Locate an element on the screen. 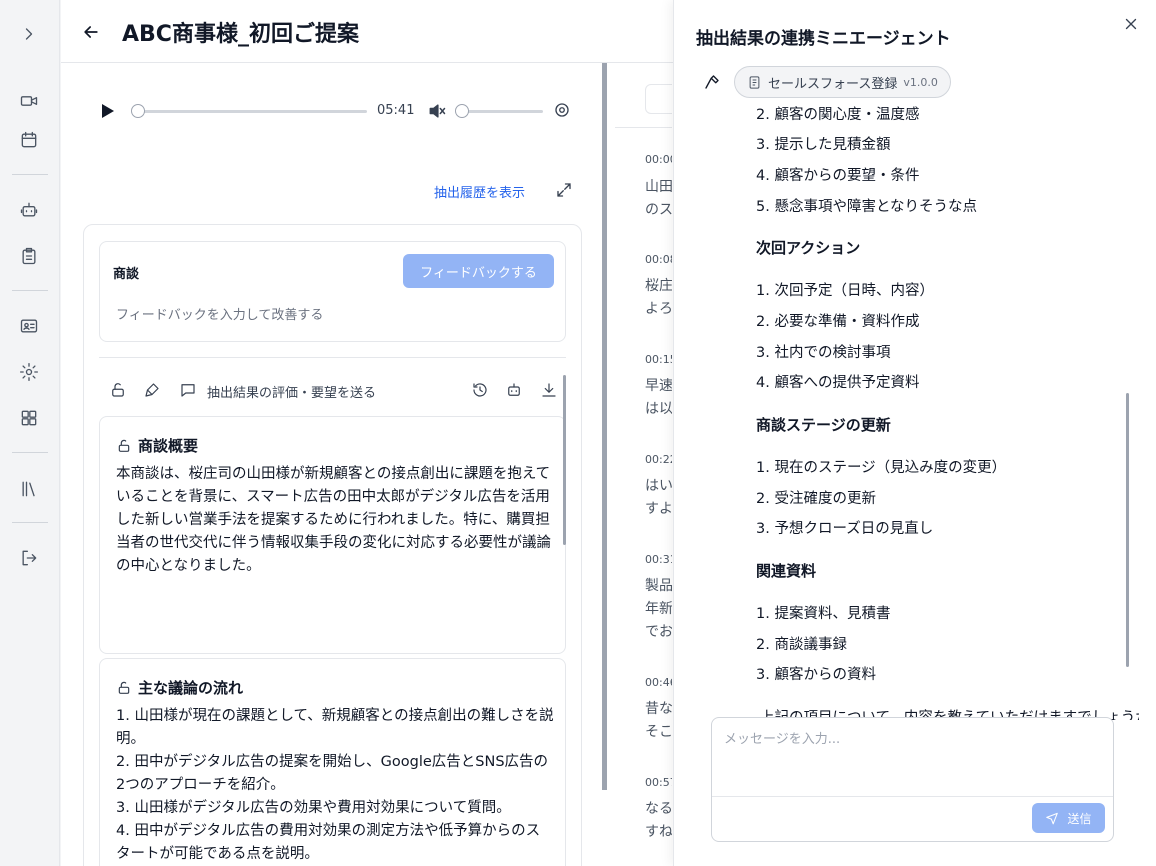 The image size is (1156, 866). feedback-button: フィードバックする is located at coordinates (478, 271).